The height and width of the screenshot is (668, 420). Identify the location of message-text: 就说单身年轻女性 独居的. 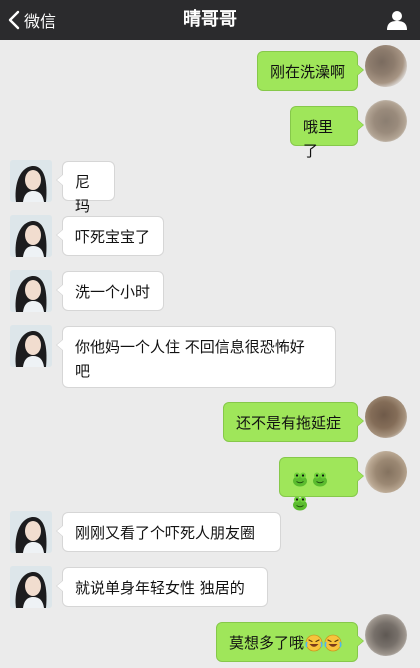
(160, 588).